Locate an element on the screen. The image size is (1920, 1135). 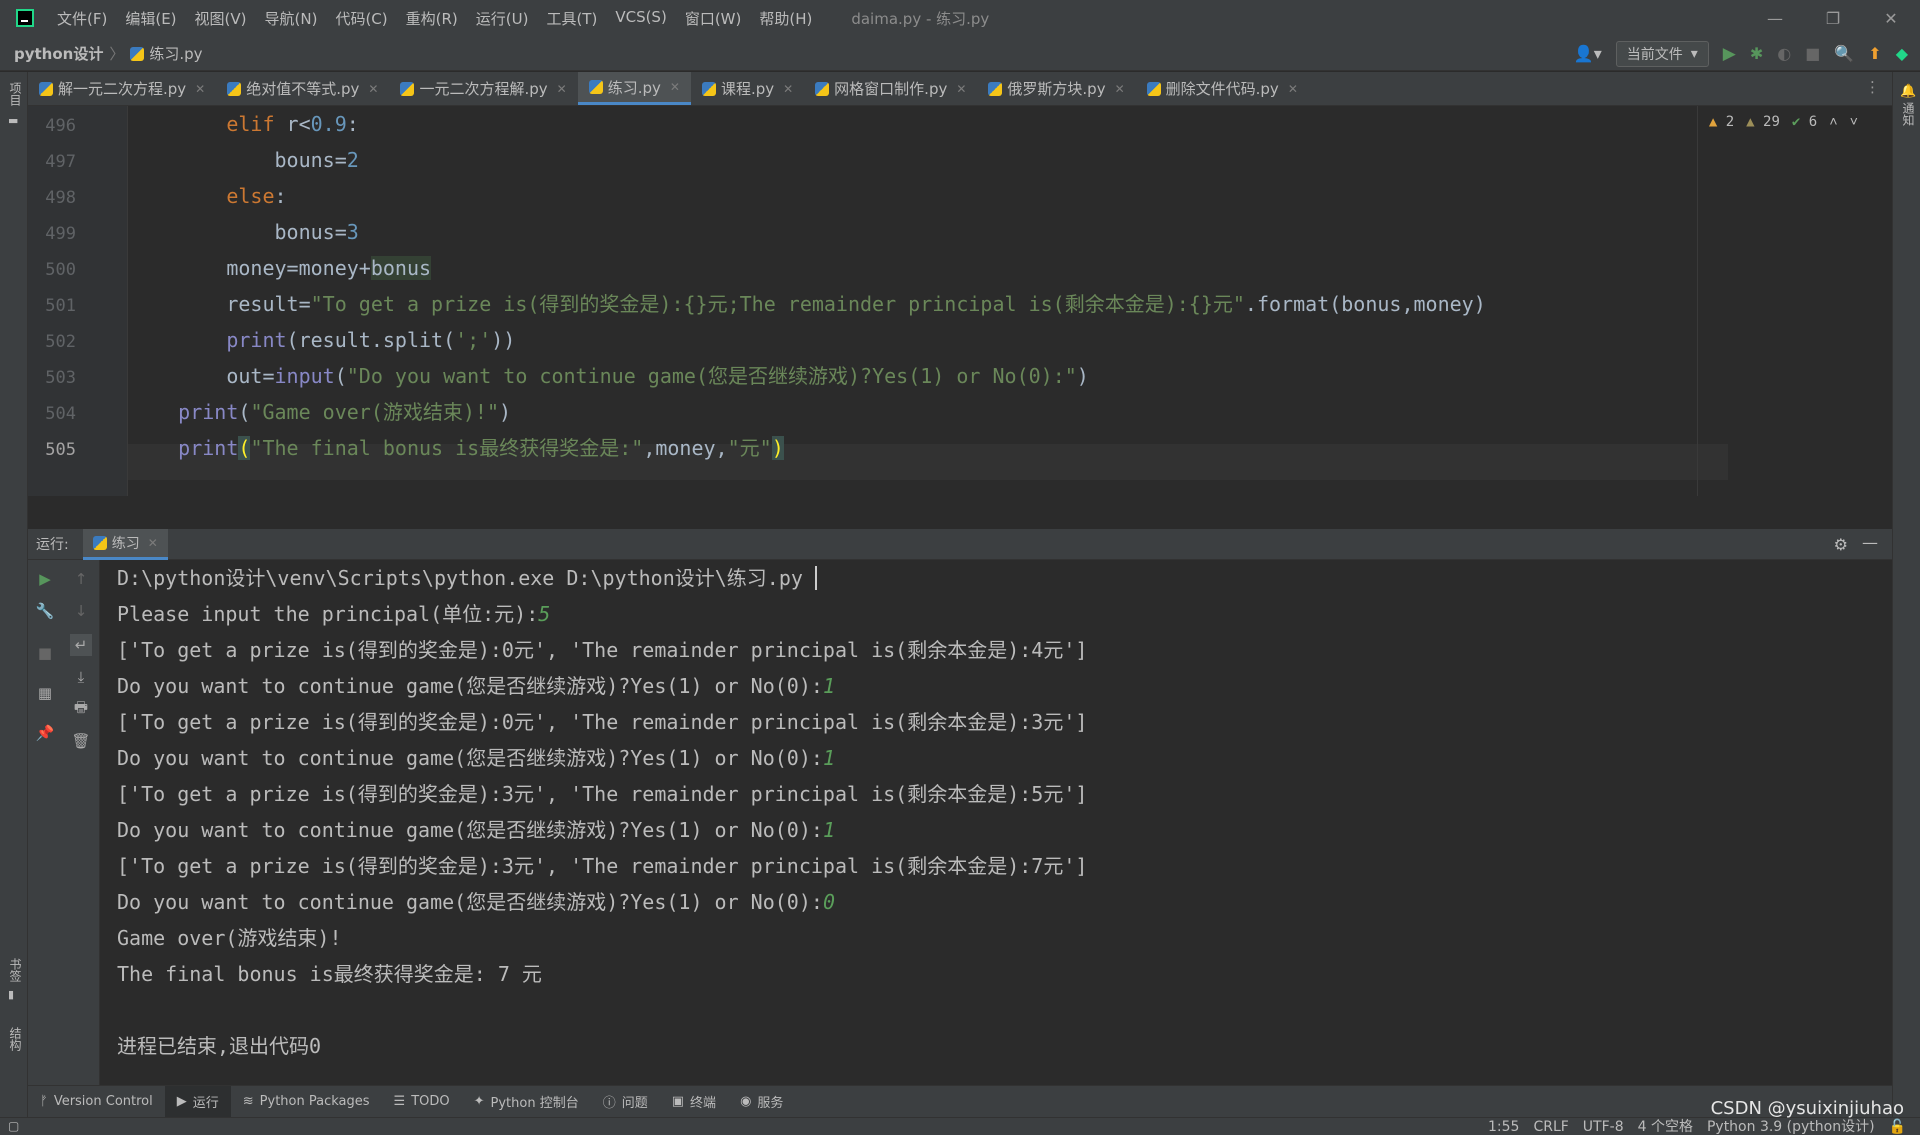
inspection-widget: ▲ 2 ▲ 29 ✔ 6 ˄ ˅ is located at coordinates (1783, 122).